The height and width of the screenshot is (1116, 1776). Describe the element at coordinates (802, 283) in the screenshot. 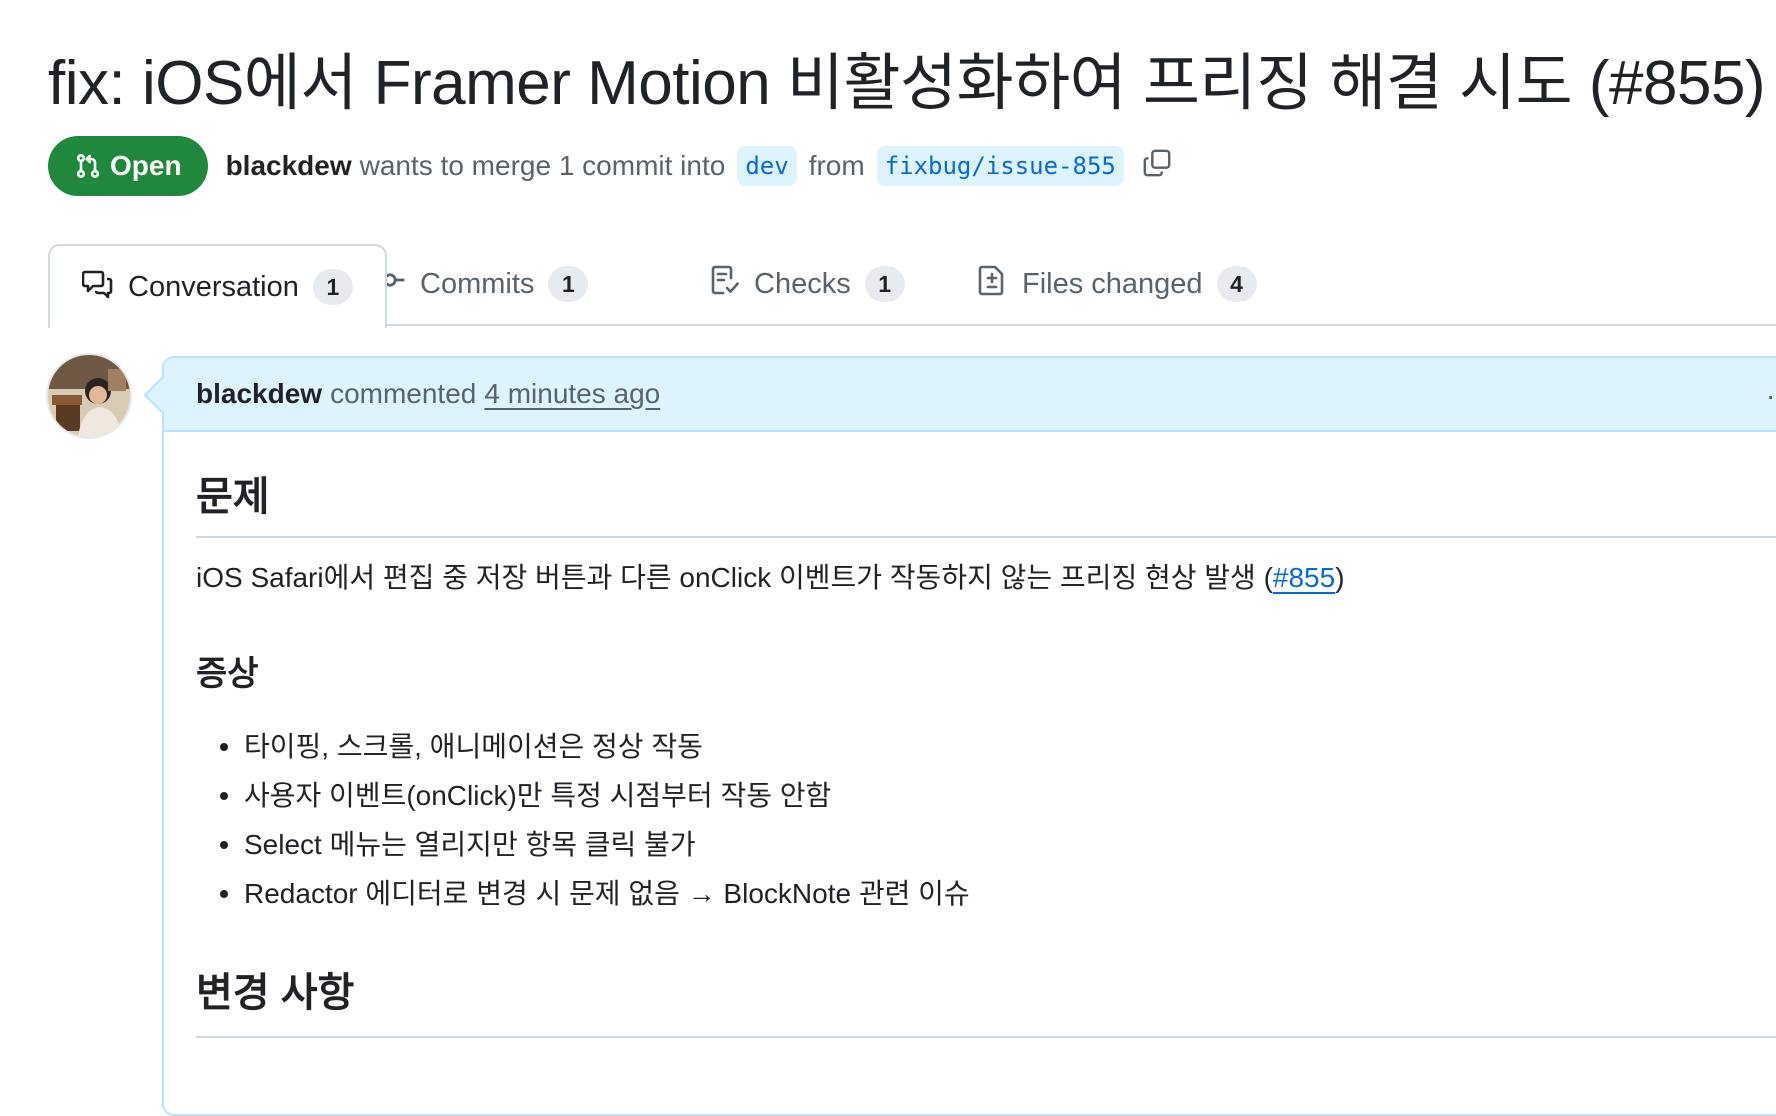

I see `tab-label: Checks` at that location.